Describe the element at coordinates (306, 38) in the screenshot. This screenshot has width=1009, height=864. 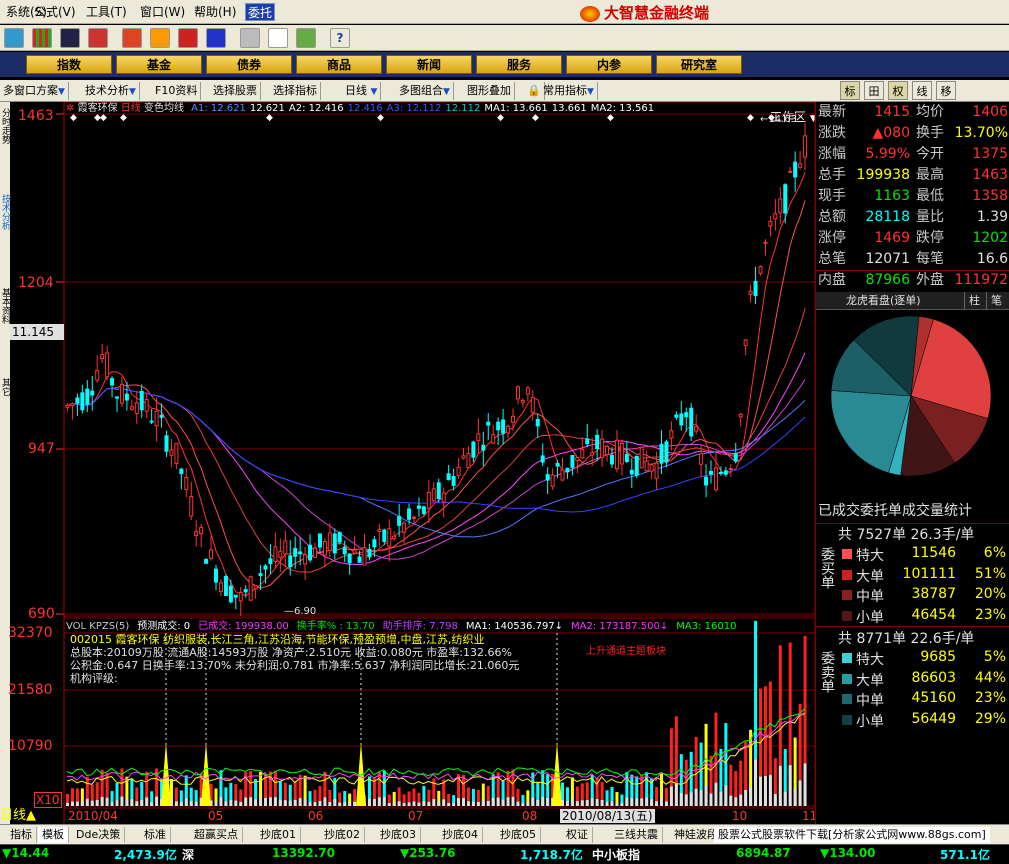
I see `books-icon` at that location.